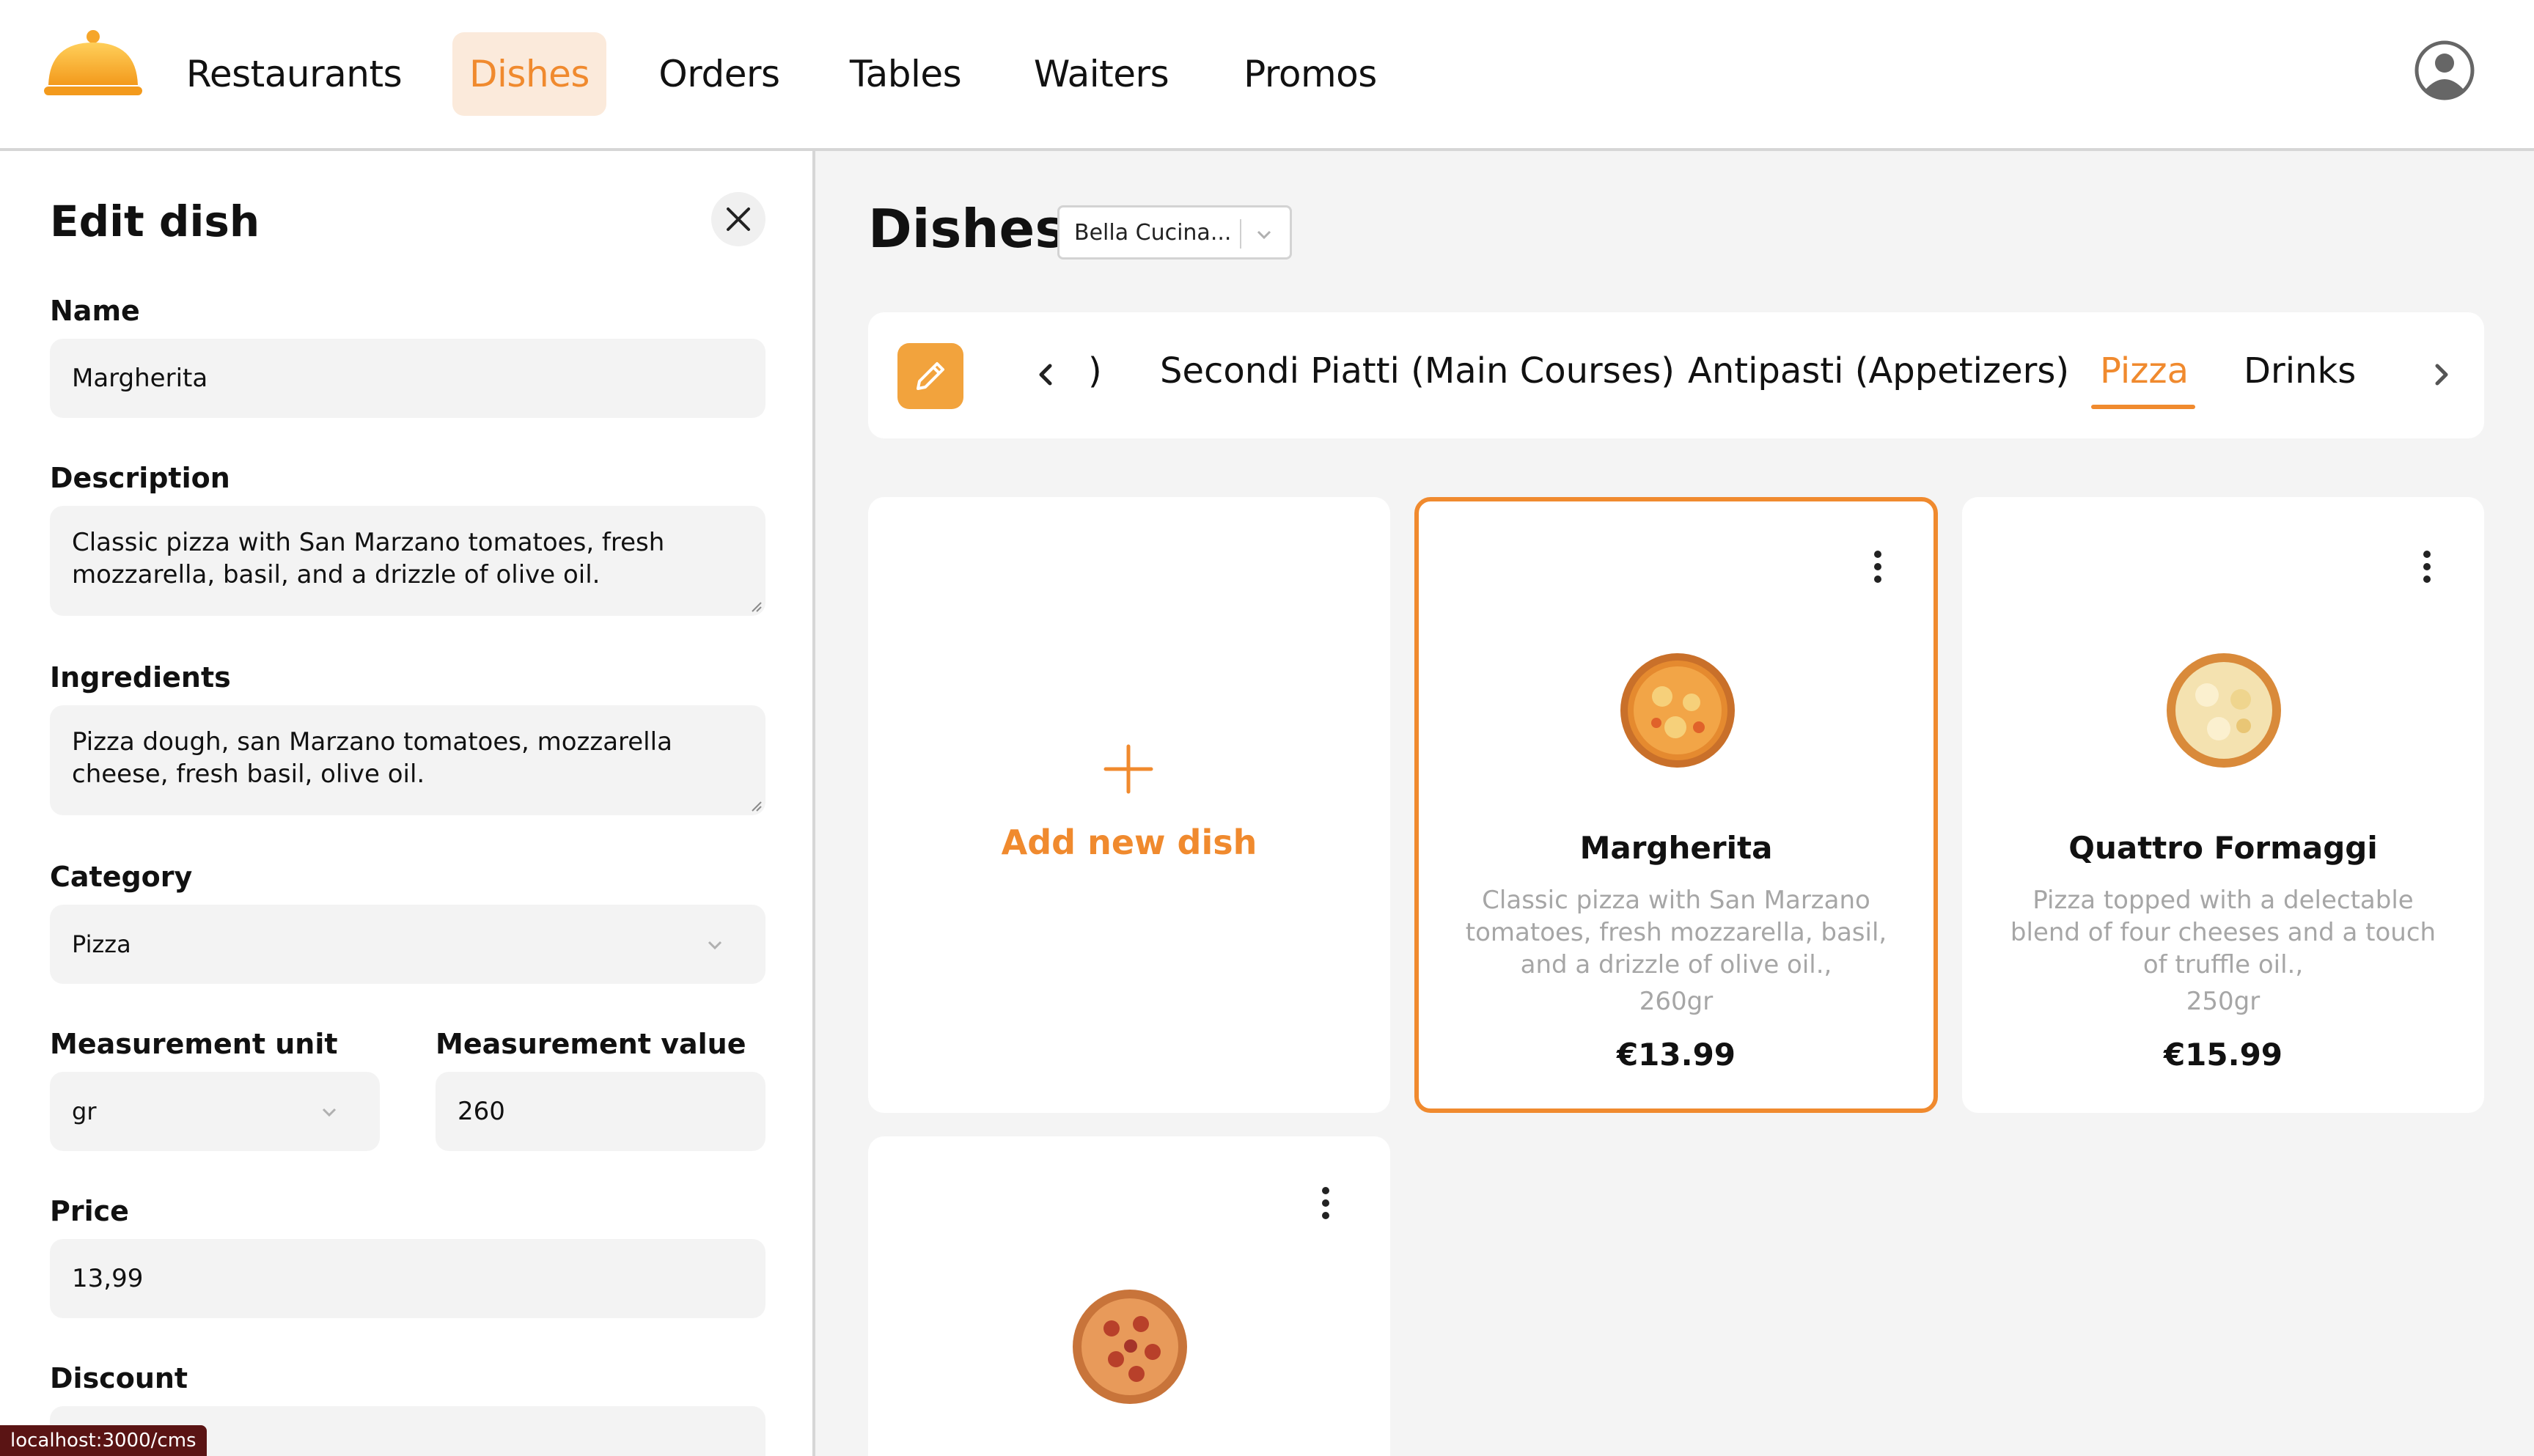 Image resolution: width=2534 pixels, height=1456 pixels. Describe the element at coordinates (1676, 1055) in the screenshot. I see `dish-price: €13.99` at that location.